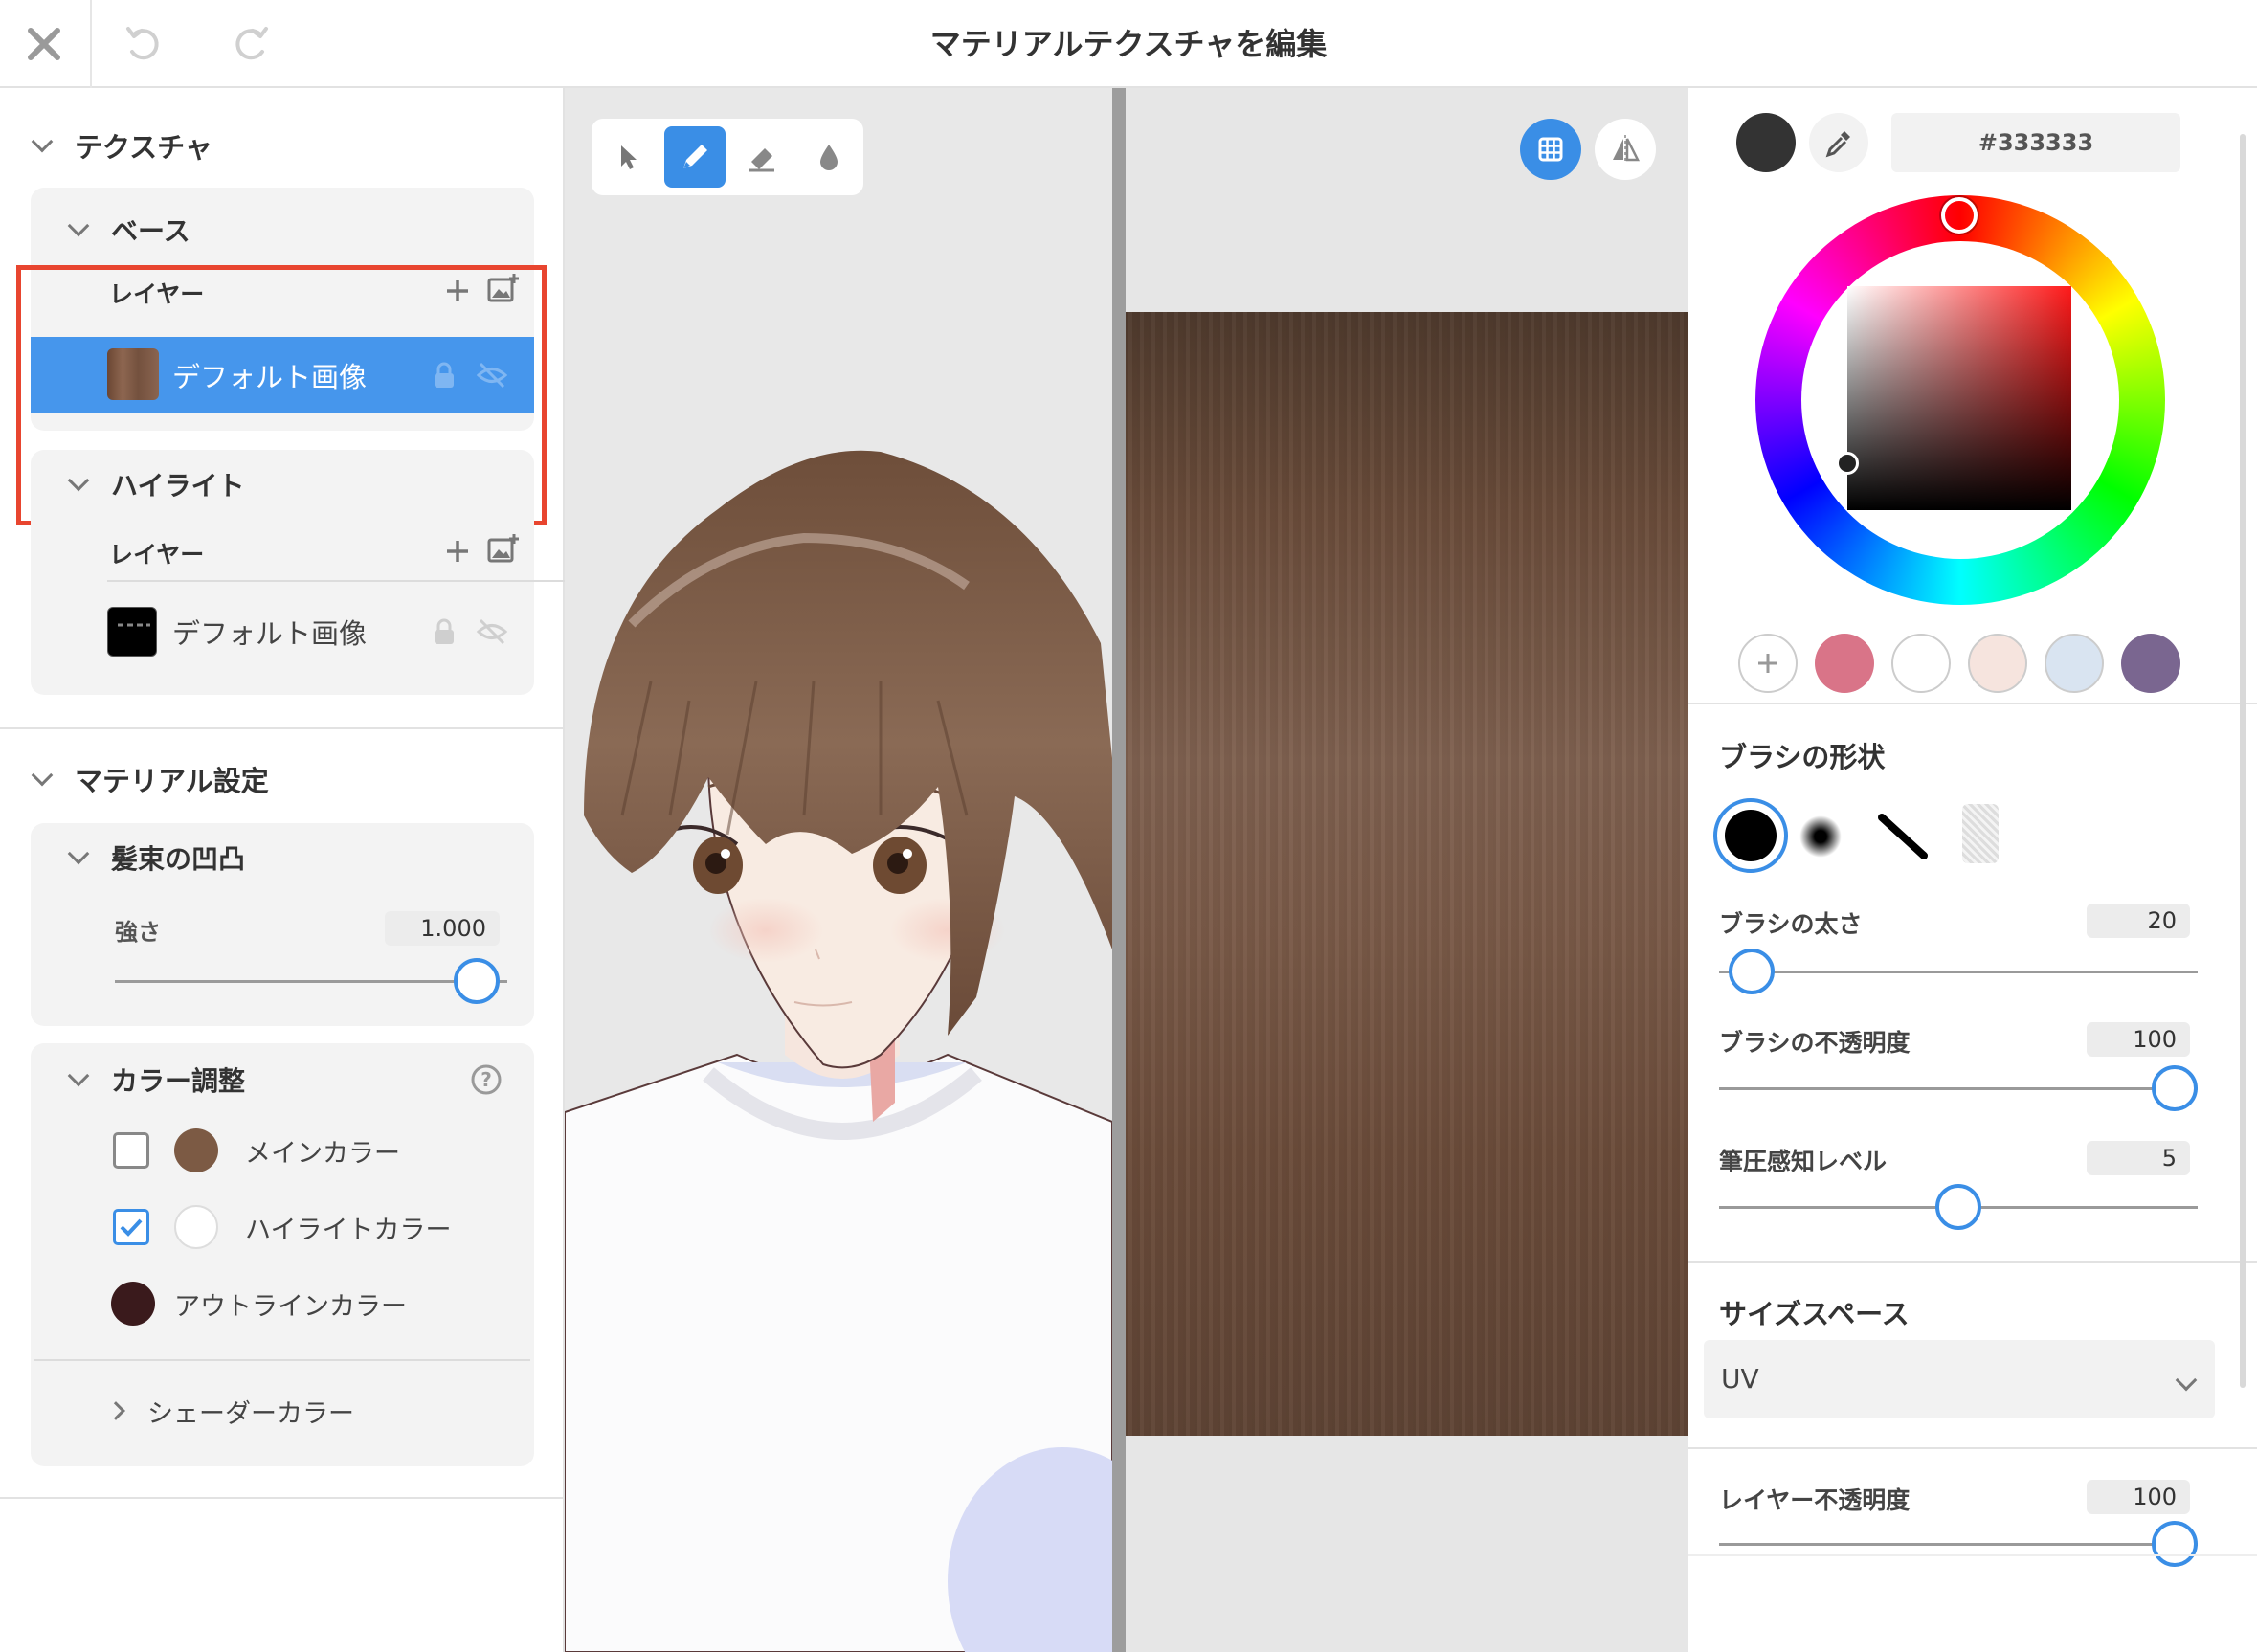  I want to click on main-color-swatch, so click(196, 1150).